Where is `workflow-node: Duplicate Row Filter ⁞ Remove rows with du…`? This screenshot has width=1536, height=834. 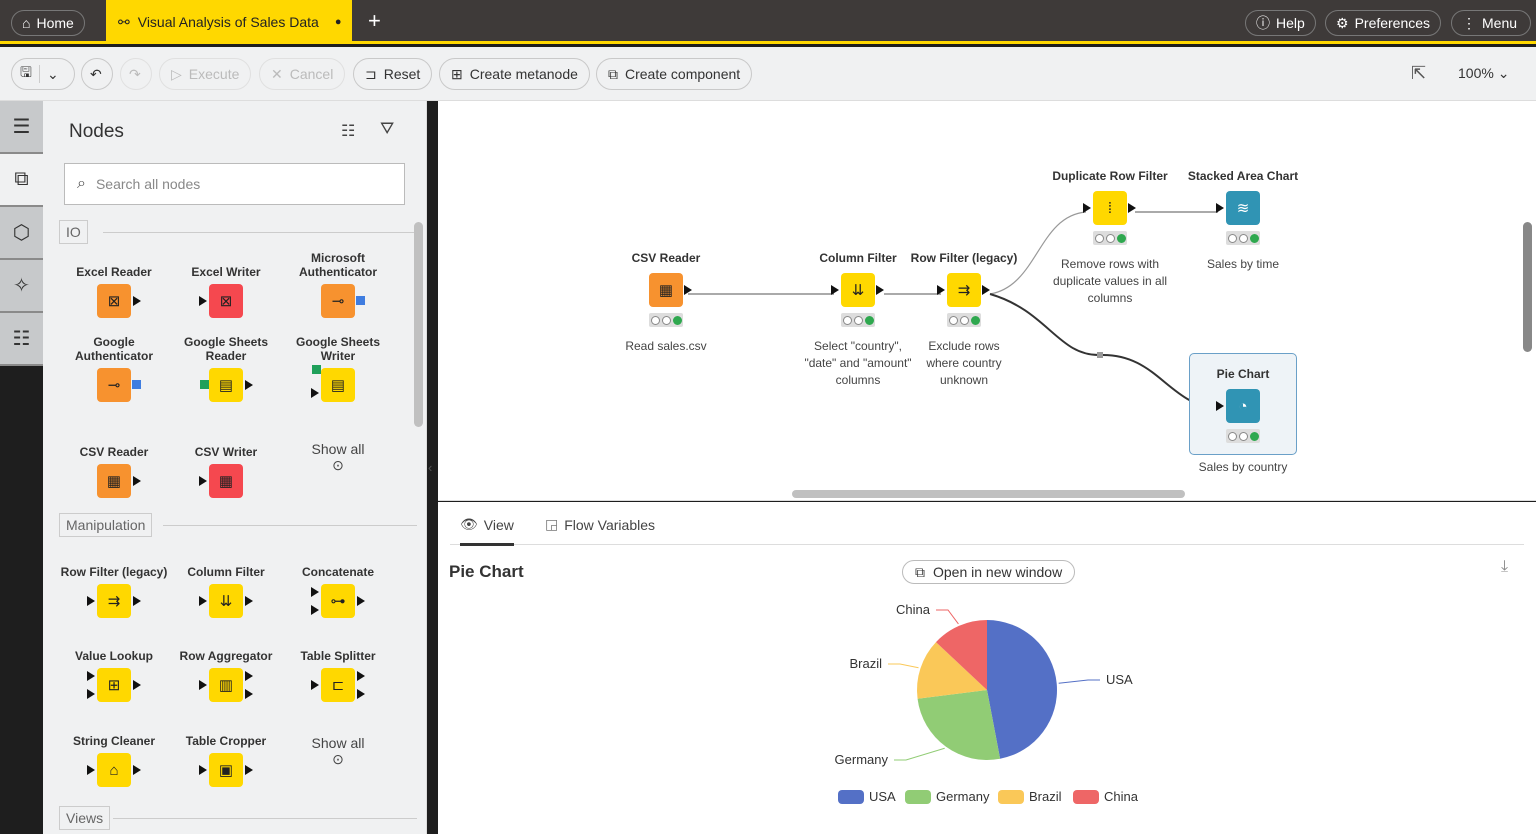
workflow-node: Duplicate Row Filter ⁞ Remove rows with du… is located at coordinates (1110, 238).